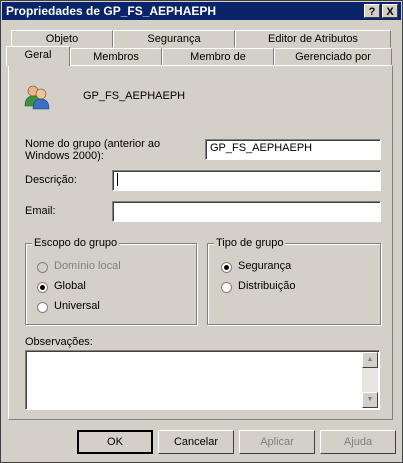 The image size is (403, 463). What do you see at coordinates (226, 287) in the screenshot?
I see `type-distribution-radio` at bounding box center [226, 287].